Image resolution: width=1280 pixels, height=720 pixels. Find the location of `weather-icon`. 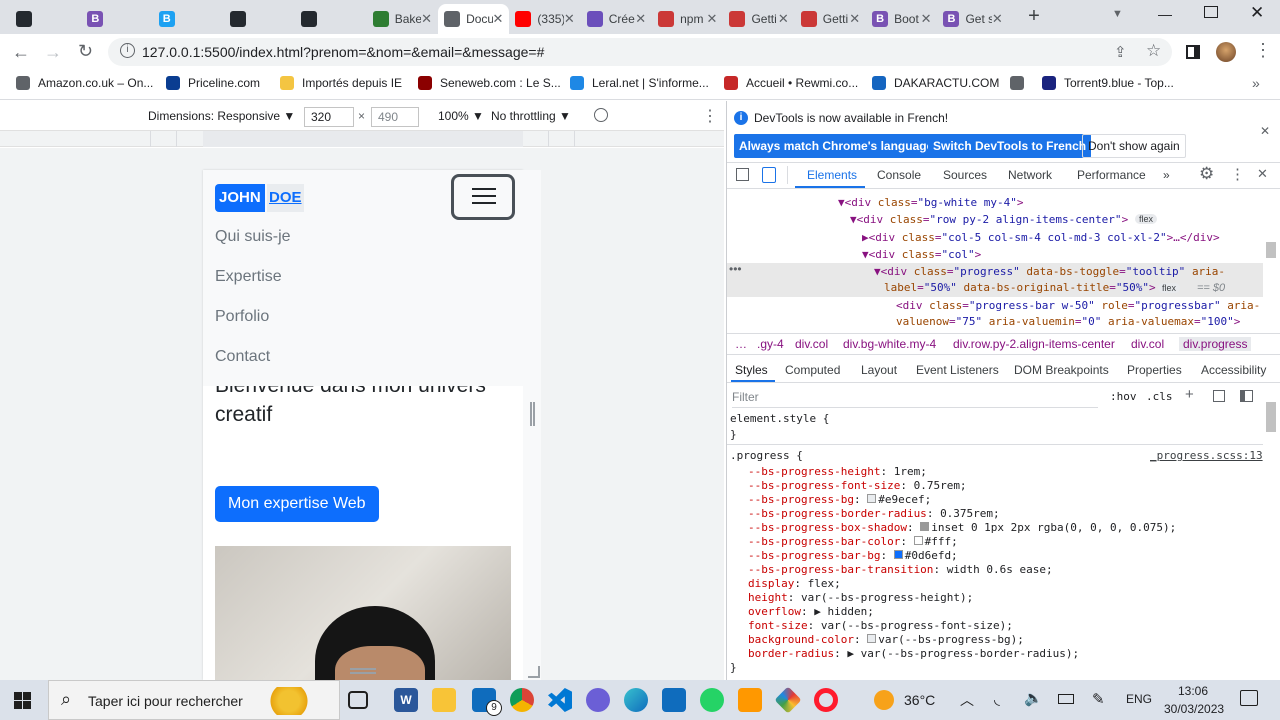

weather-icon is located at coordinates (884, 700).